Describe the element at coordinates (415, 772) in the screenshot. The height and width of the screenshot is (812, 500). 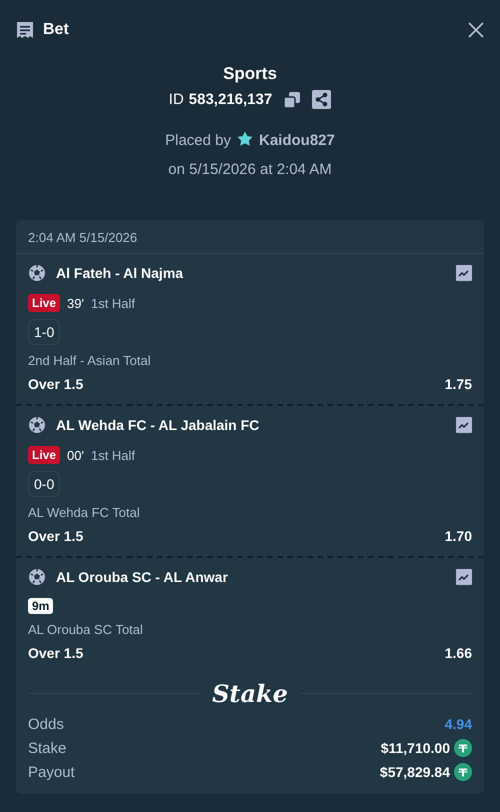
I see `amount-value: $57,829.84` at that location.